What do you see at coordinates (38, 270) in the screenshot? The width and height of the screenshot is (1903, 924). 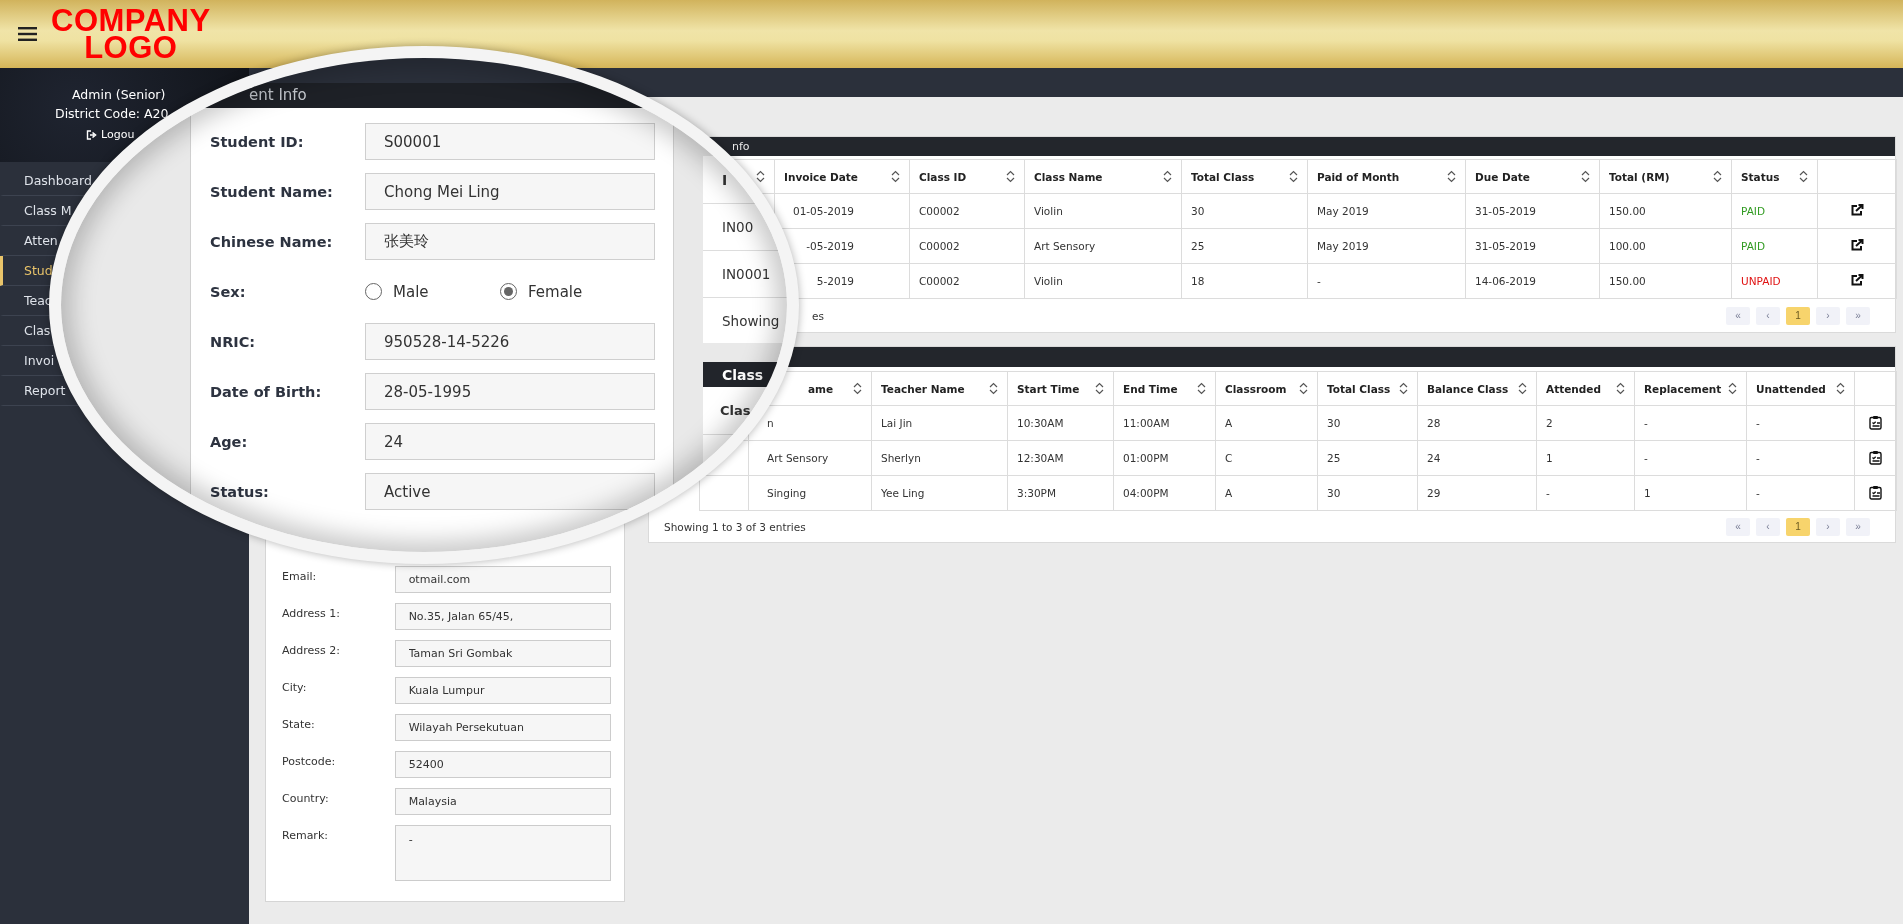 I see `sidebar-item: Stud` at bounding box center [38, 270].